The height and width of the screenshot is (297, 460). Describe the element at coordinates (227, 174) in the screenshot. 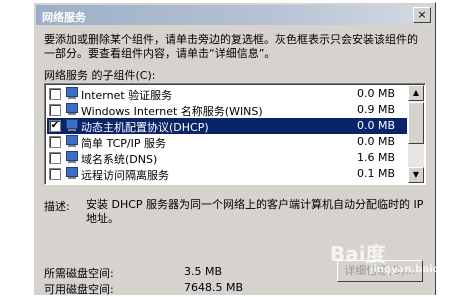

I see `list-item: 远程访问隔离服务 0.1 MB` at that location.